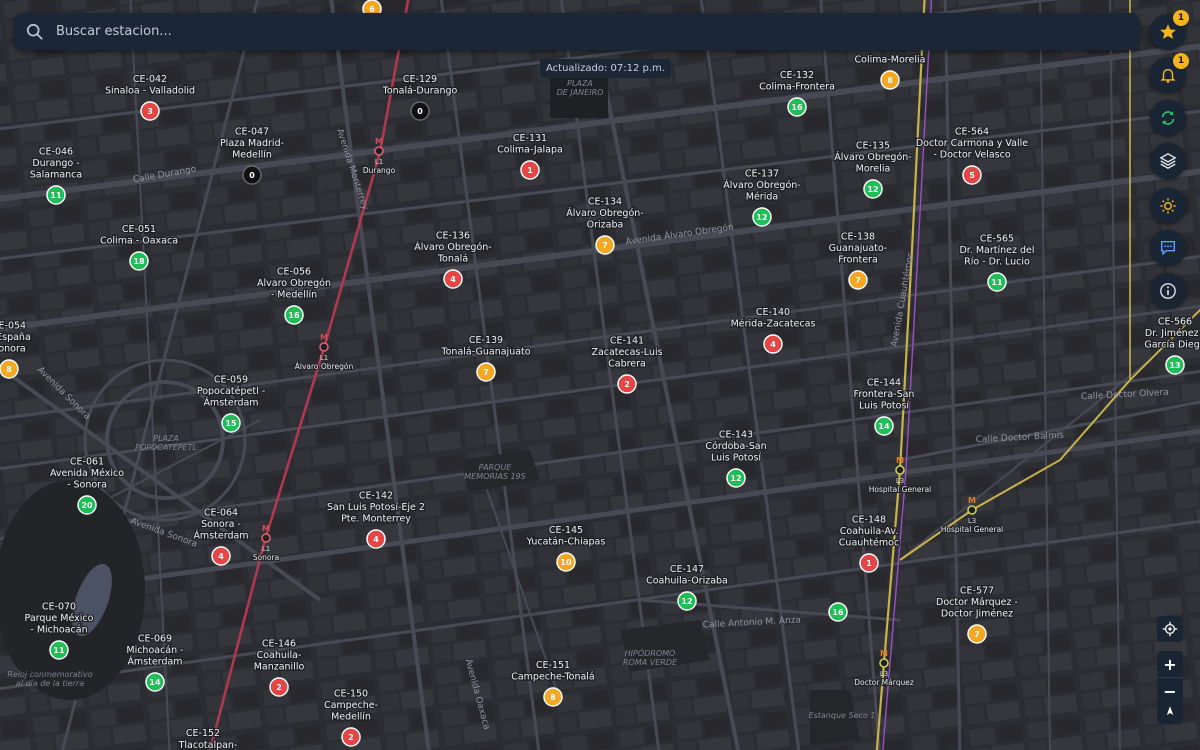 The image size is (1200, 750). I want to click on station-code: CE-566, so click(1175, 322).